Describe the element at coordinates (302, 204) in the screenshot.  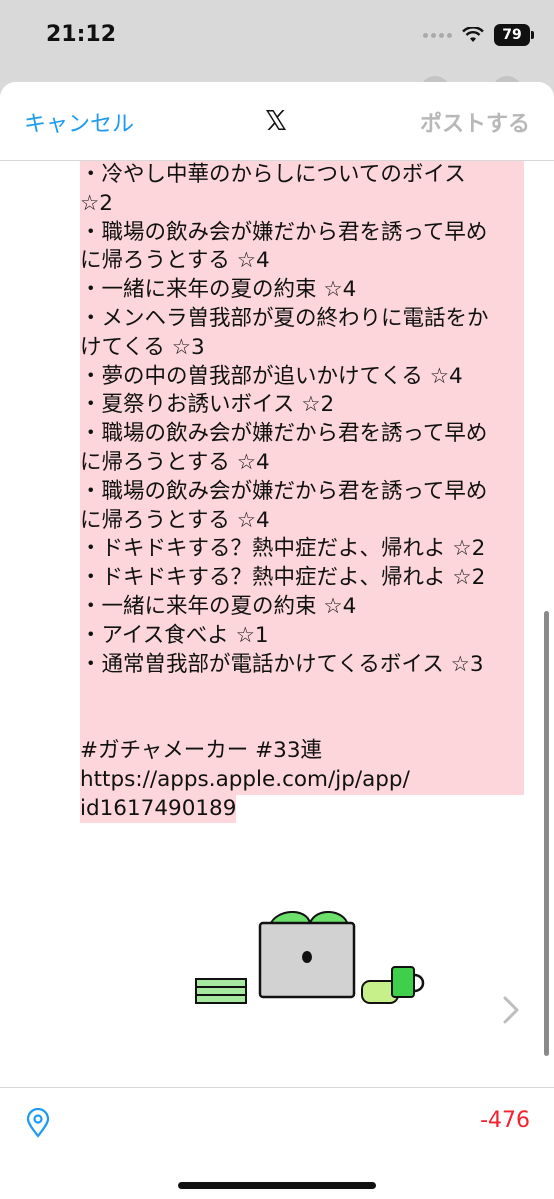
I see `post-line: ☆2` at that location.